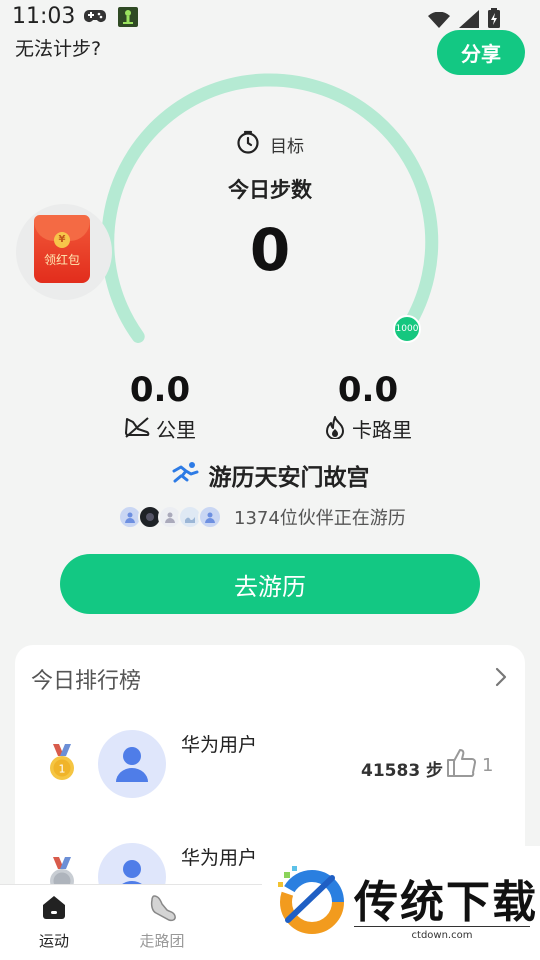 Image resolution: width=540 pixels, height=960 pixels. What do you see at coordinates (53, 941) in the screenshot?
I see `tab-label: 运动` at bounding box center [53, 941].